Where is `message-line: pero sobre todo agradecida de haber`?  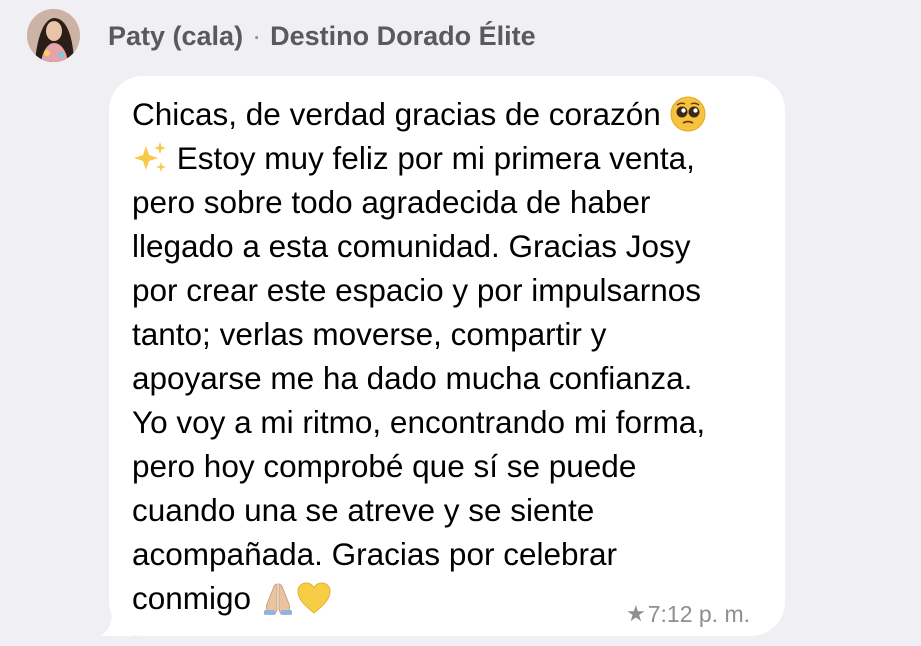
message-line: pero sobre todo agradecida de haber is located at coordinates (391, 202).